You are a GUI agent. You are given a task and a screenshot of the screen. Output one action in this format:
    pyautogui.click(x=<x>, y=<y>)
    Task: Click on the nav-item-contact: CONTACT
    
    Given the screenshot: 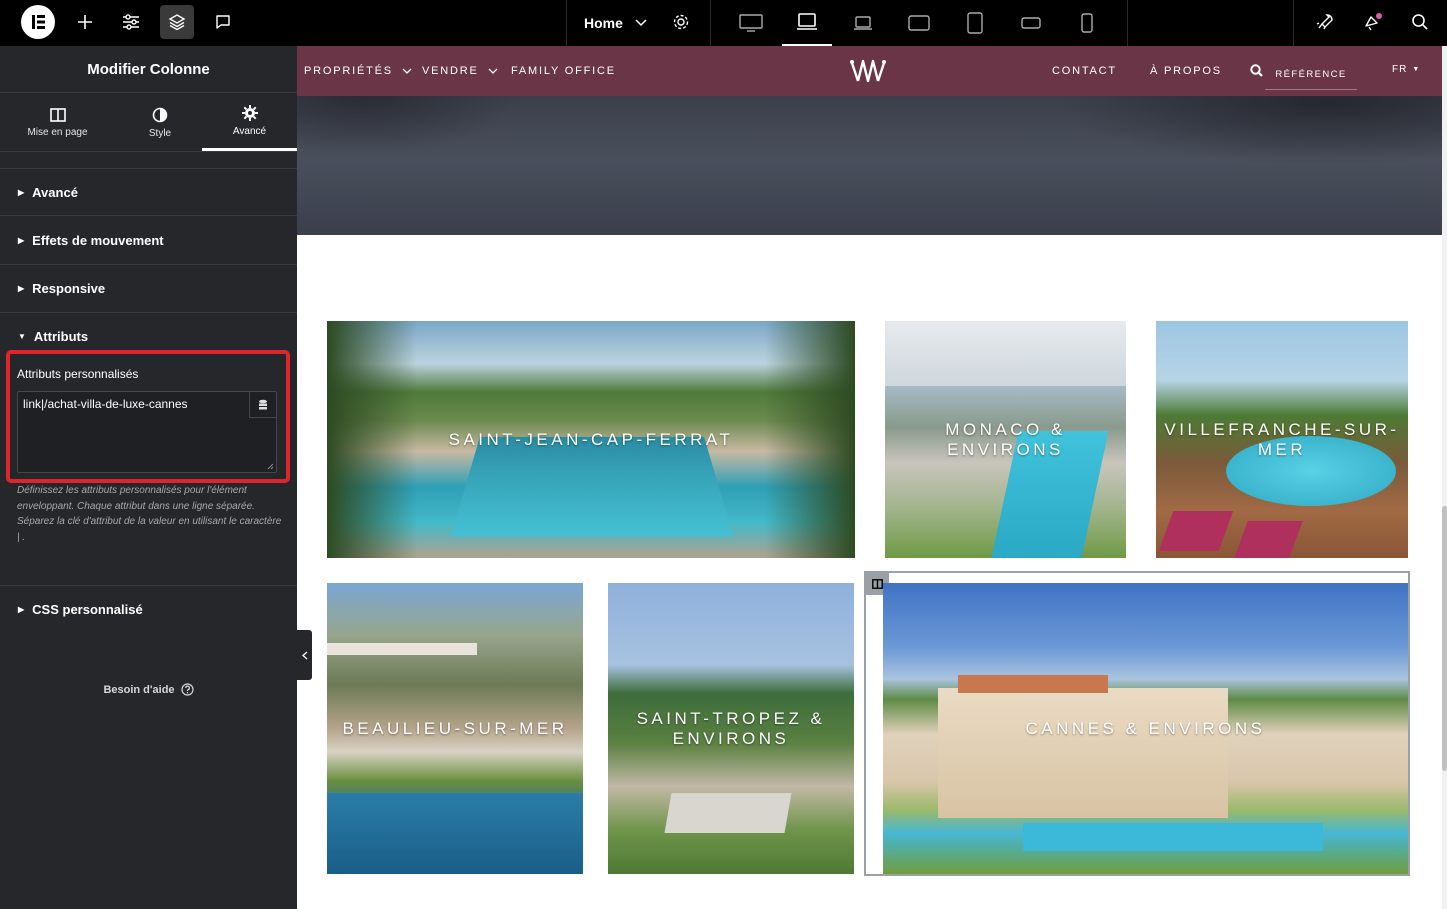 What is the action you would take?
    pyautogui.click(x=1084, y=71)
    